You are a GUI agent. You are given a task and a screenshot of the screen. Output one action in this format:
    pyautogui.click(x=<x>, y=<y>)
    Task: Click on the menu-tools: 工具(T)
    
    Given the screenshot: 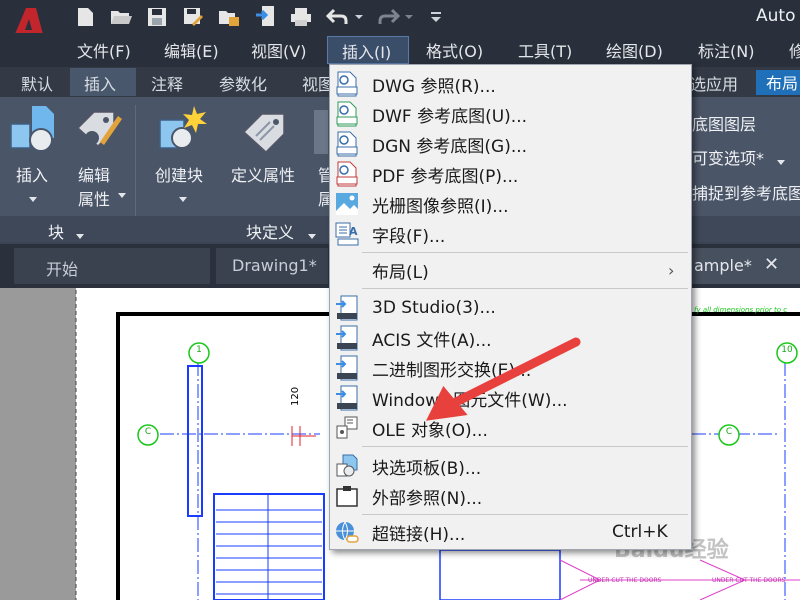 What is the action you would take?
    pyautogui.click(x=545, y=50)
    